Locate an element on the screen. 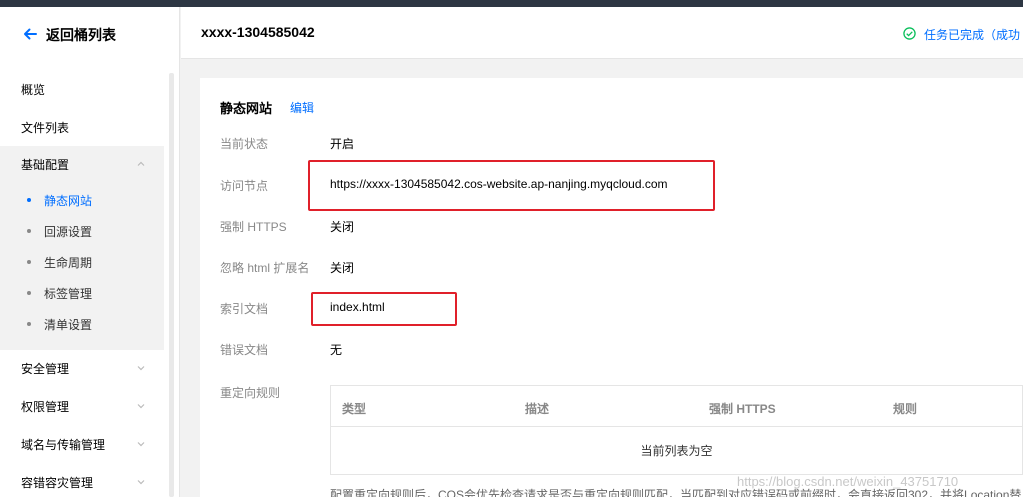 The width and height of the screenshot is (1023, 497). page-header: xxxx-1304585042 任务已完成（成功 is located at coordinates (602, 33).